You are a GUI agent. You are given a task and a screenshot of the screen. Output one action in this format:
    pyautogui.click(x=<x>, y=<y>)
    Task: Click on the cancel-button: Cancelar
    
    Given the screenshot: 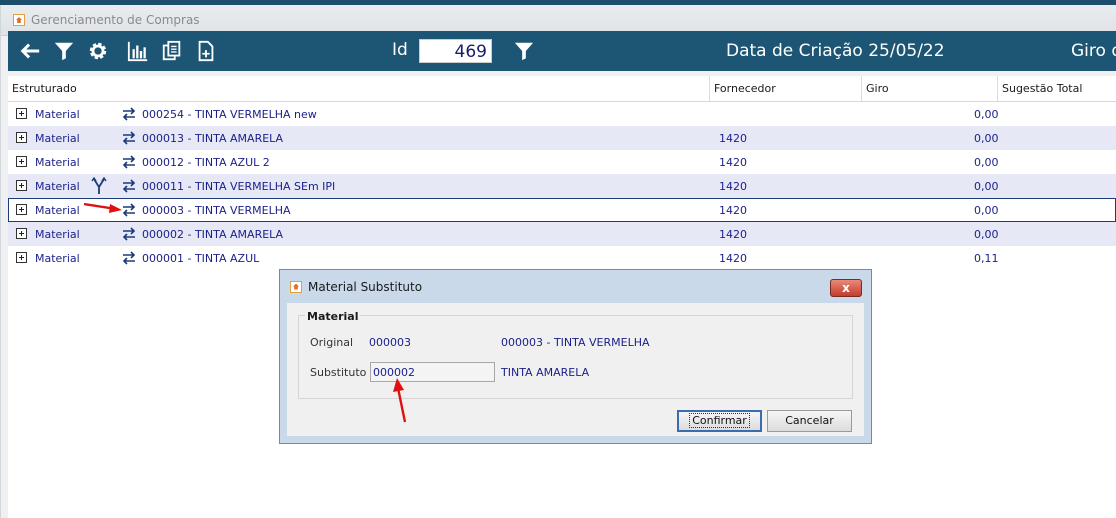 What is the action you would take?
    pyautogui.click(x=809, y=421)
    